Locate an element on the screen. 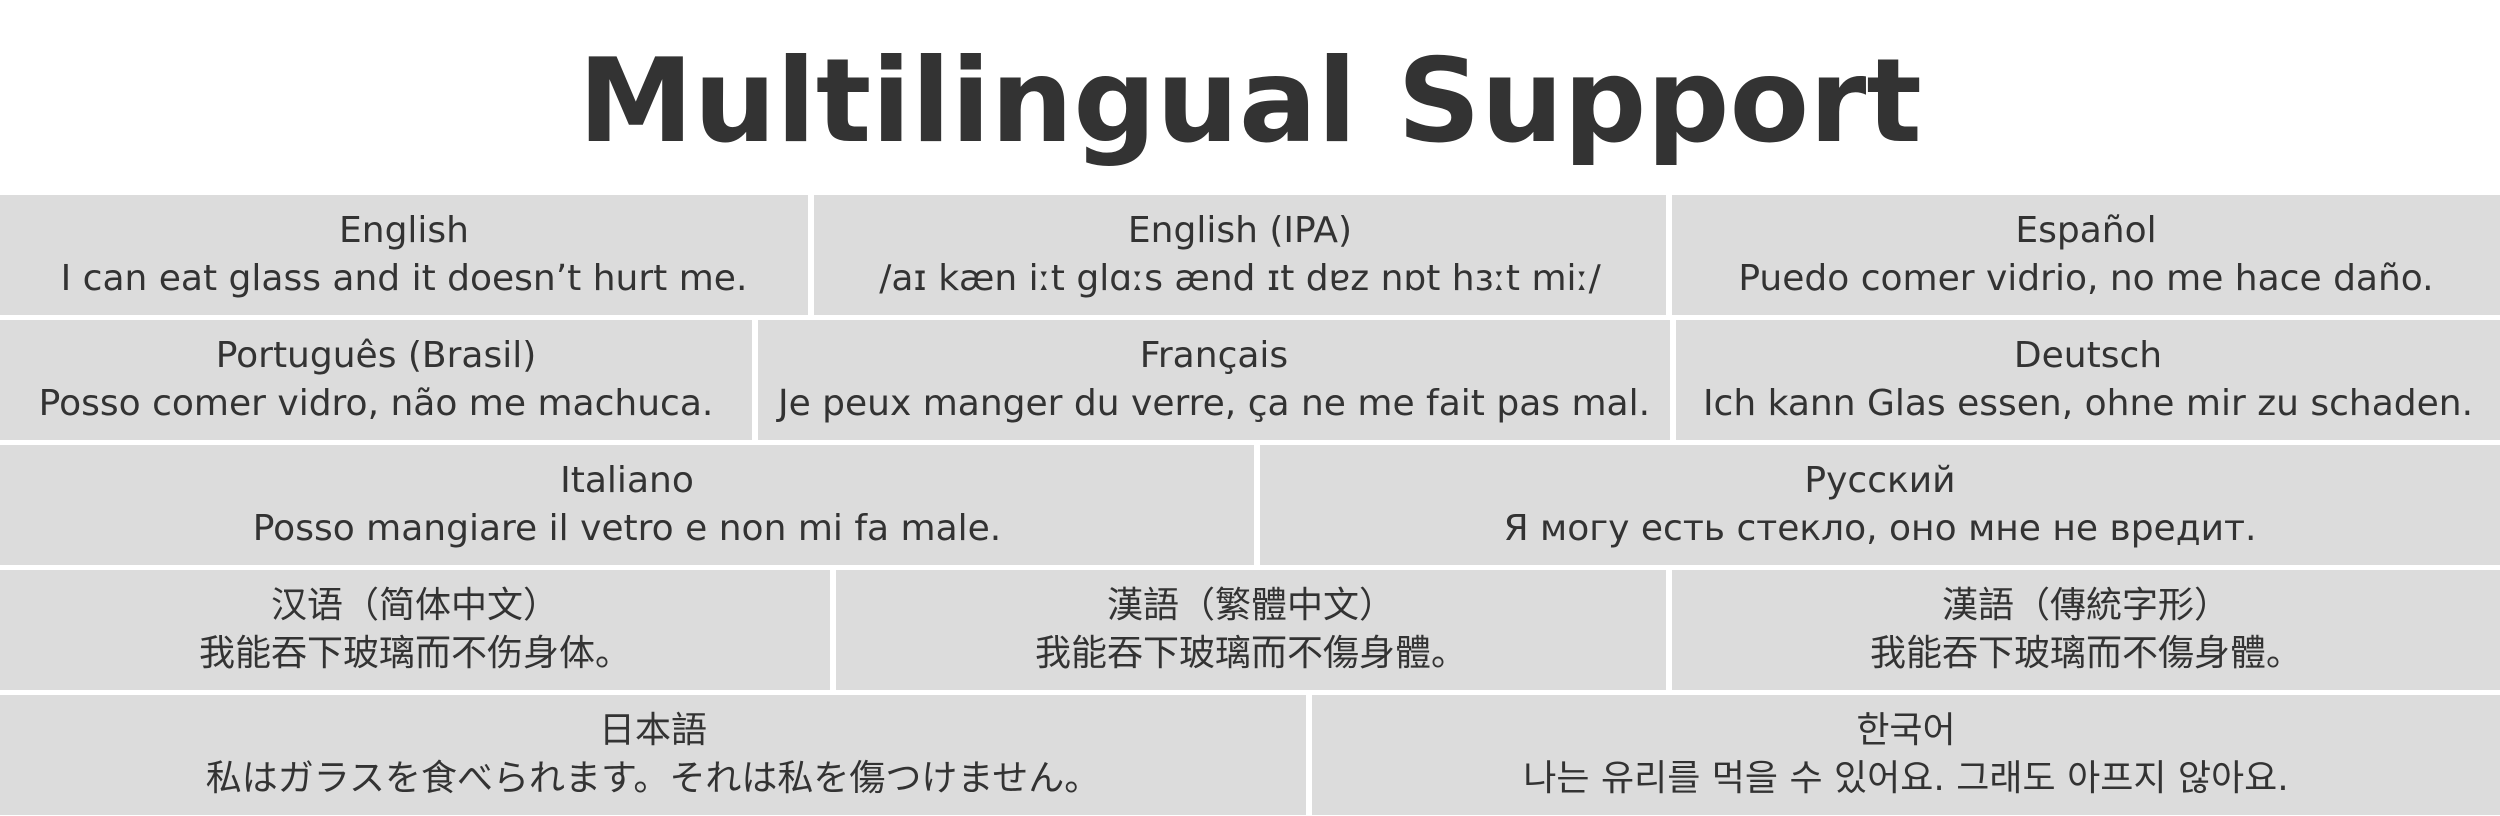  sample-sentence: Posso comer vidro, não me machuca. is located at coordinates (376, 403).